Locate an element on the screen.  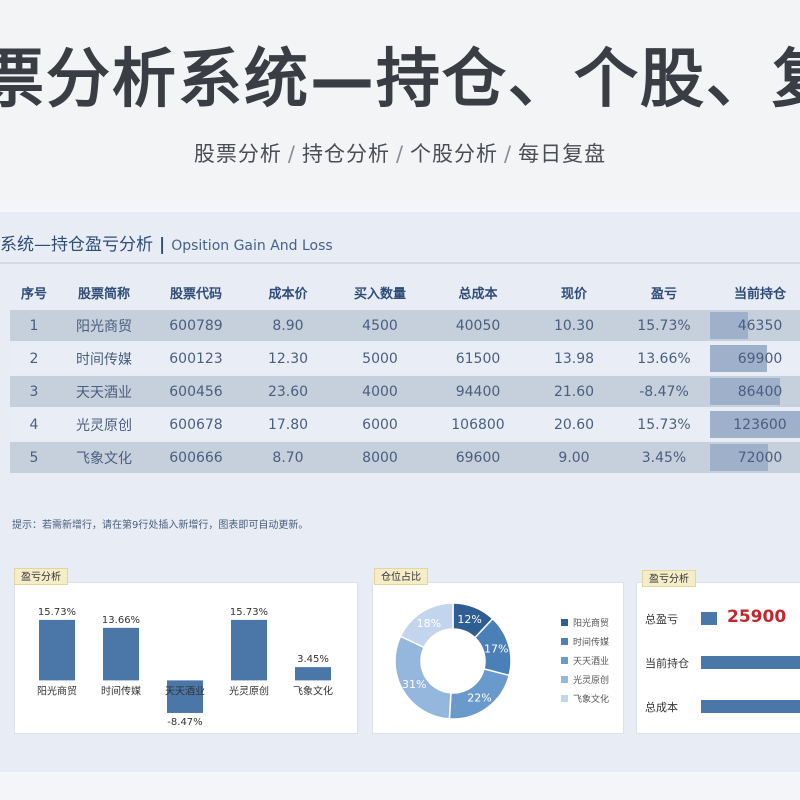
cell-name: 飞象文化 is located at coordinates (104, 457).